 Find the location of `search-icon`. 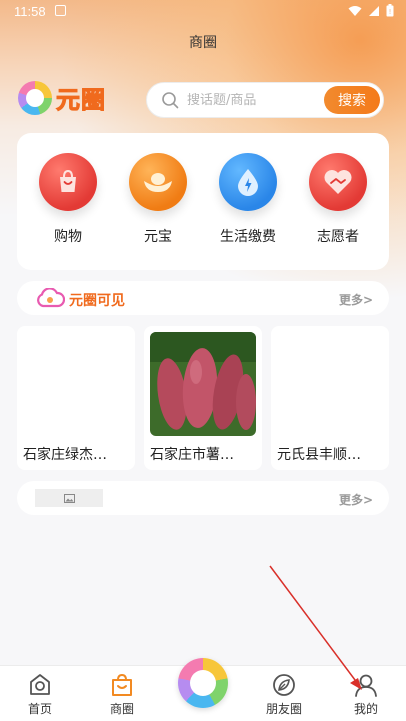

search-icon is located at coordinates (170, 100).